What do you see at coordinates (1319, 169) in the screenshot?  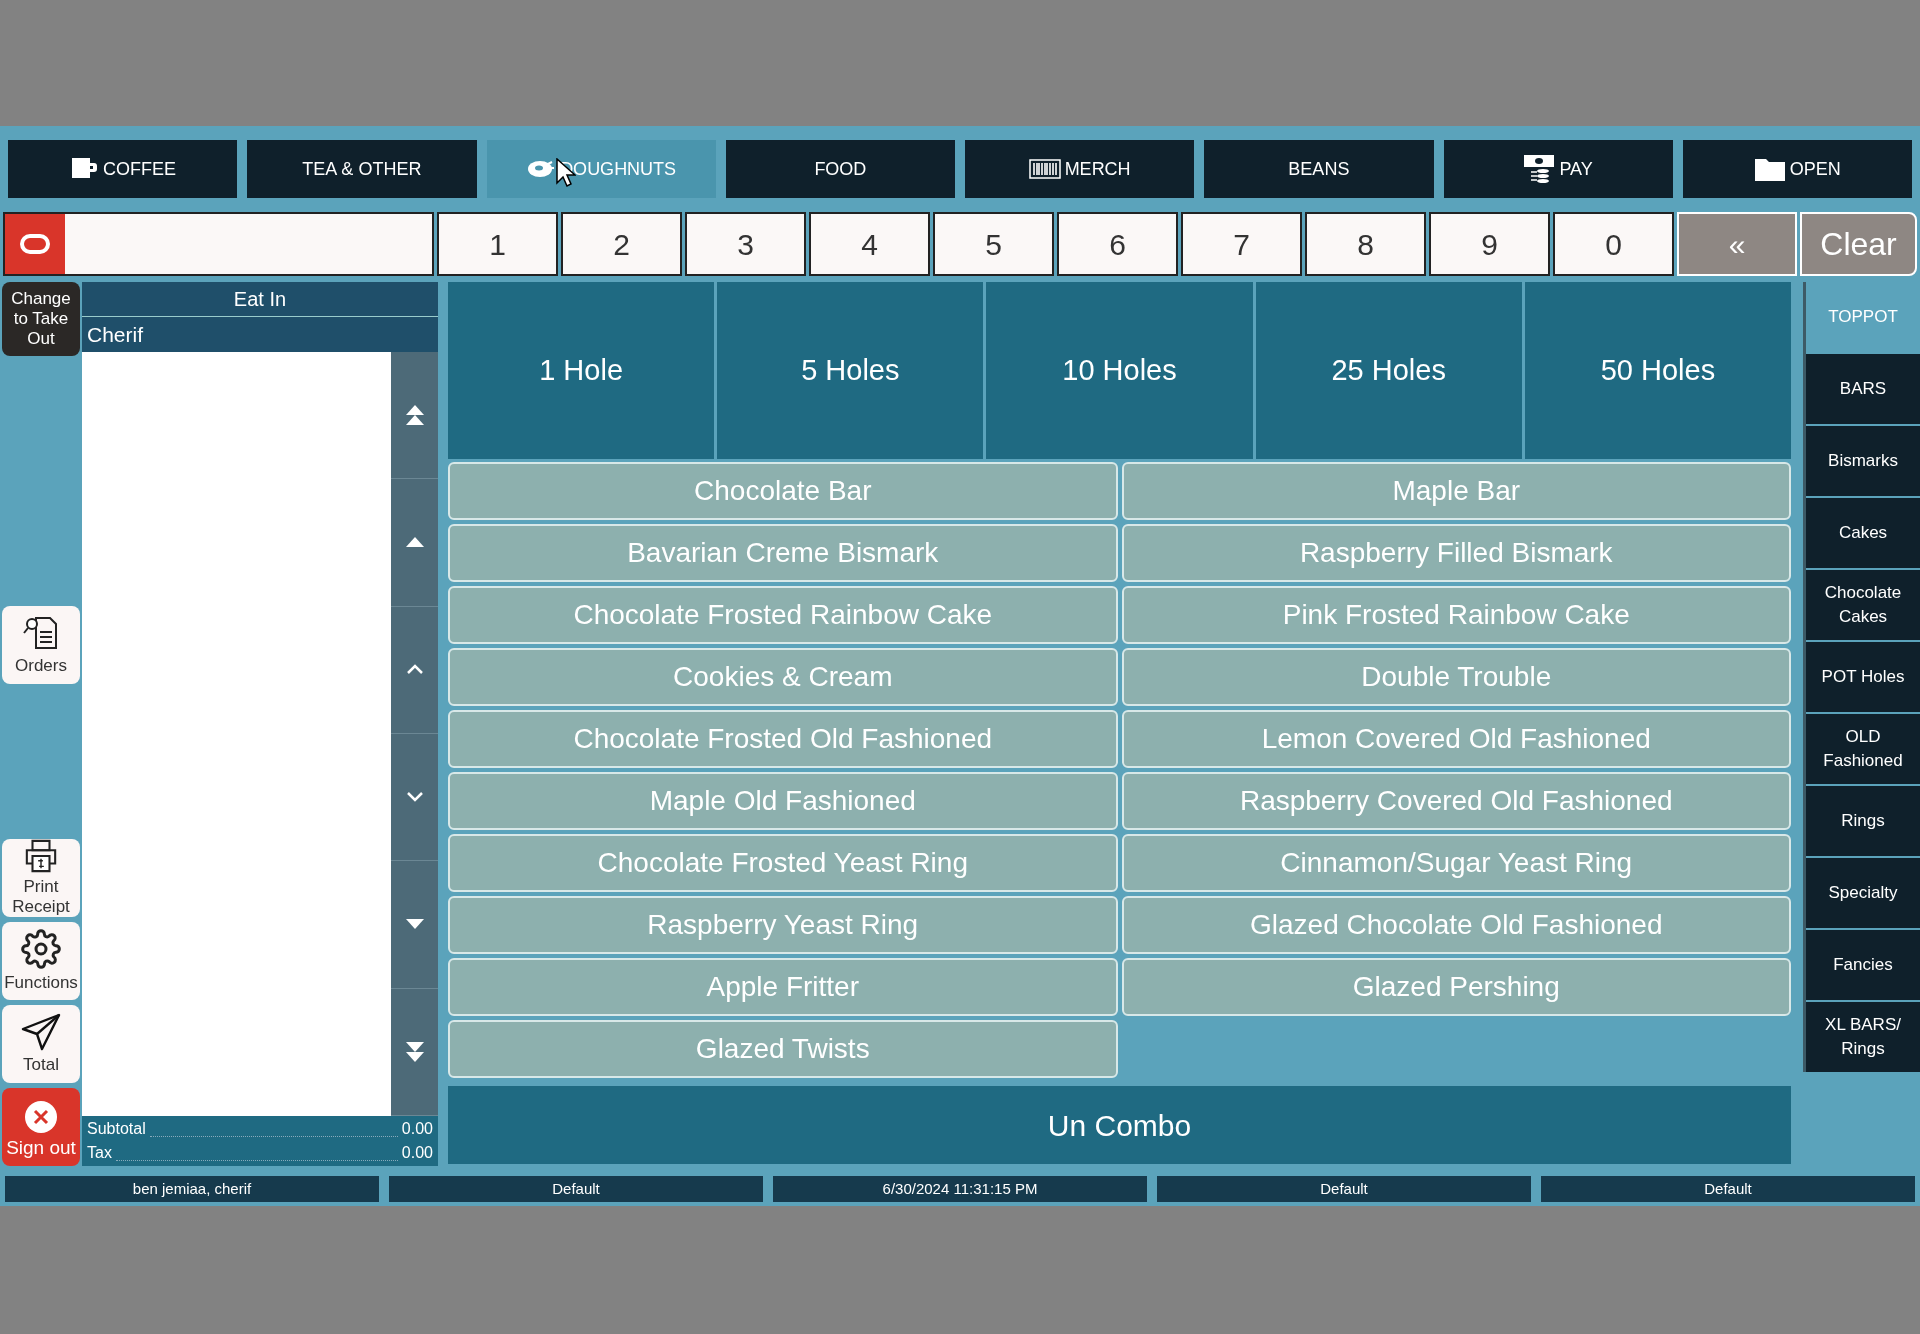 I see `category-tab: BEANS` at bounding box center [1319, 169].